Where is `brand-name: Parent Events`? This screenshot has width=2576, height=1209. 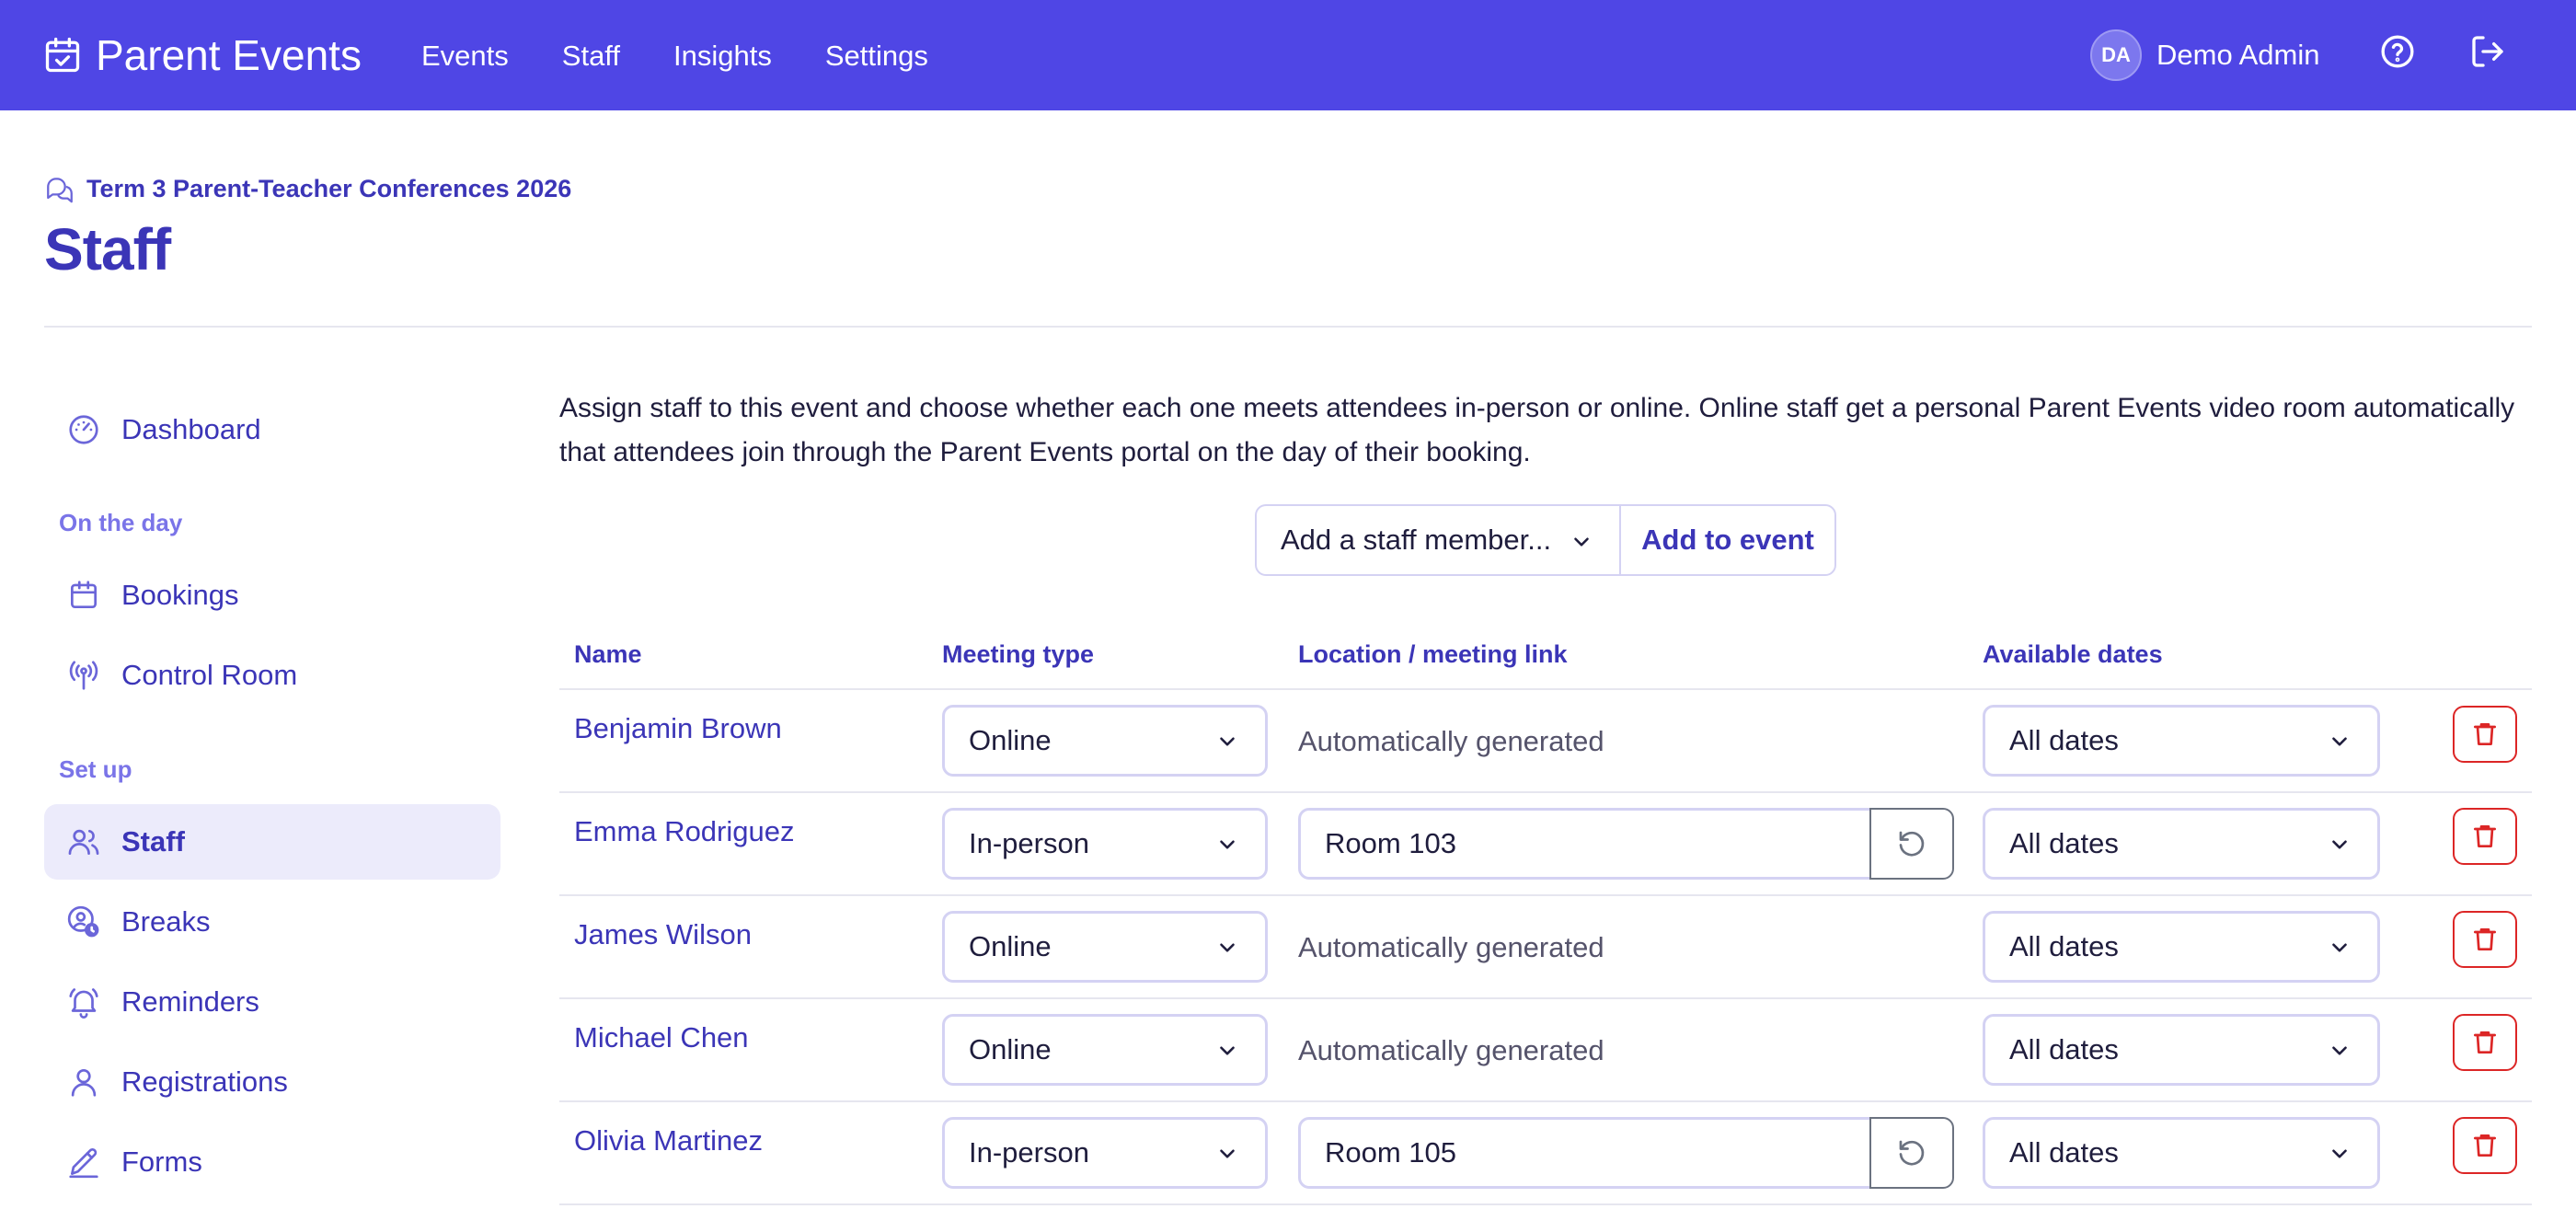
brand-name: Parent Events is located at coordinates (229, 55).